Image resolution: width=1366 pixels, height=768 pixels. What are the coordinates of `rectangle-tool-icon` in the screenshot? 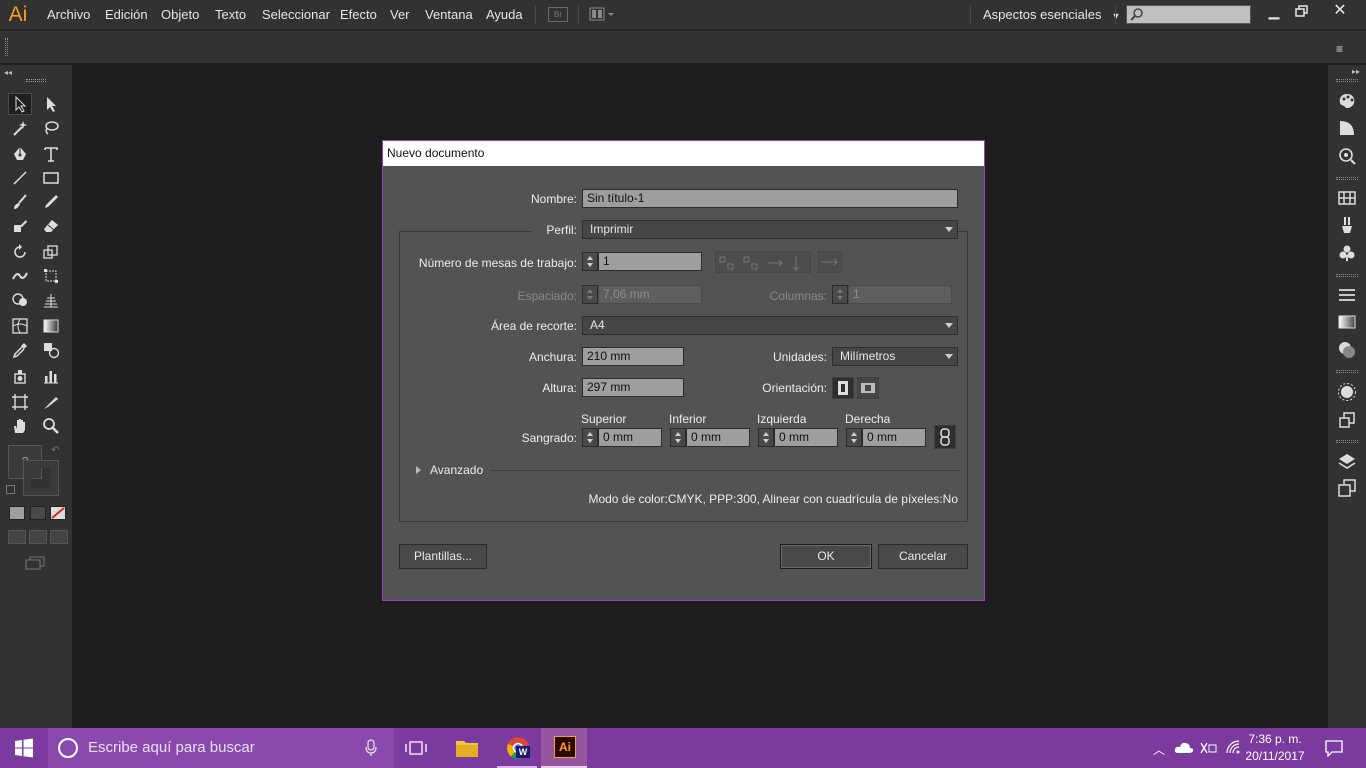 It's located at (51, 178).